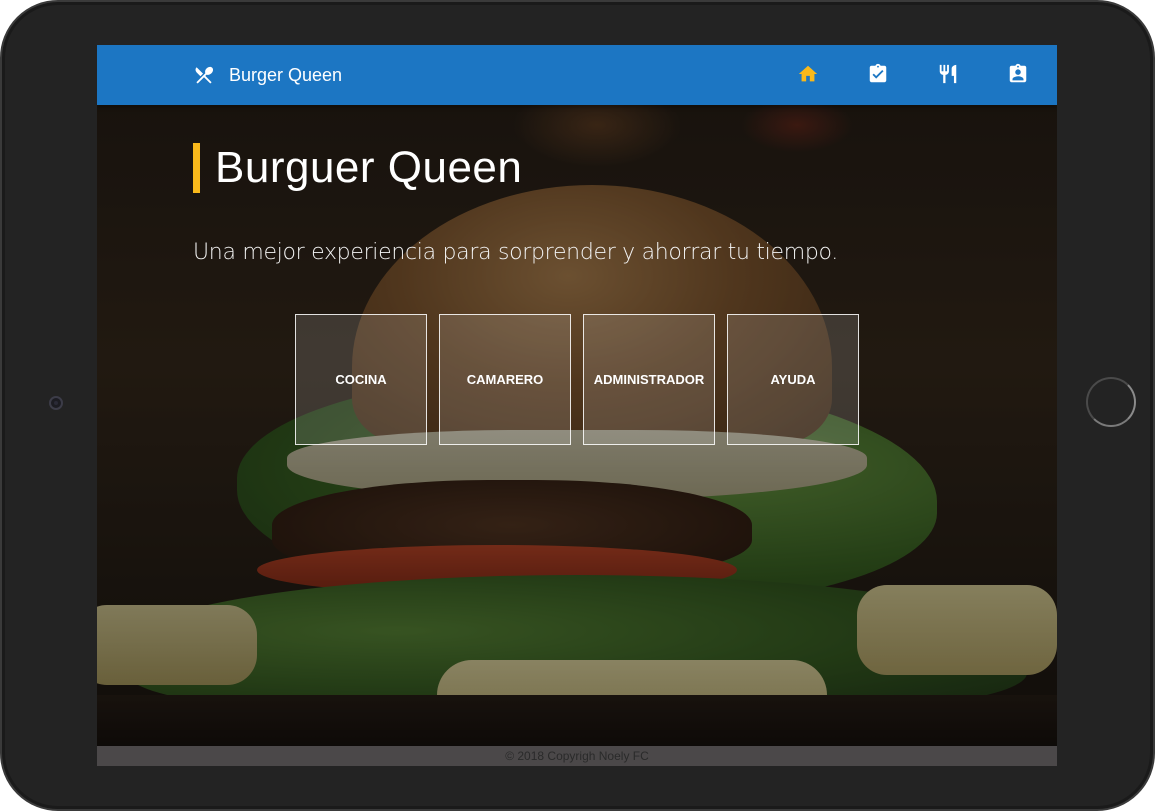  Describe the element at coordinates (56, 403) in the screenshot. I see `front-camera` at that location.